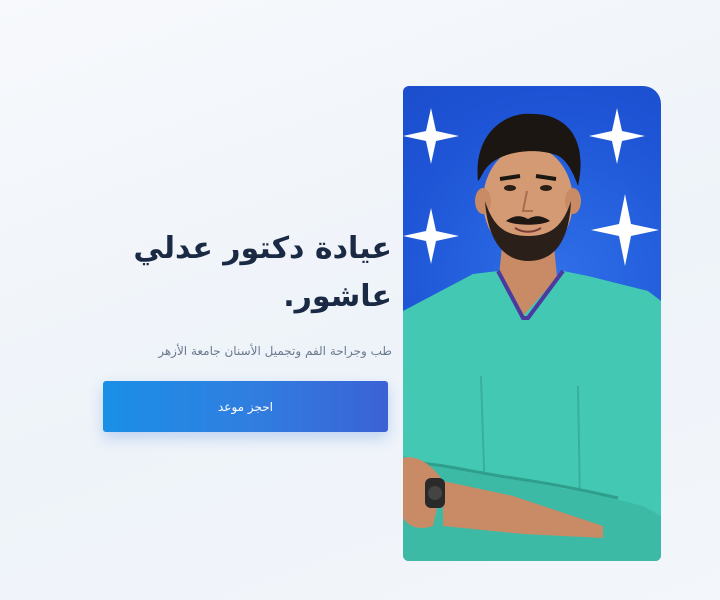  Describe the element at coordinates (262, 272) in the screenshot. I see `page-title: عيادة دكتور عدلي عاشور.` at that location.